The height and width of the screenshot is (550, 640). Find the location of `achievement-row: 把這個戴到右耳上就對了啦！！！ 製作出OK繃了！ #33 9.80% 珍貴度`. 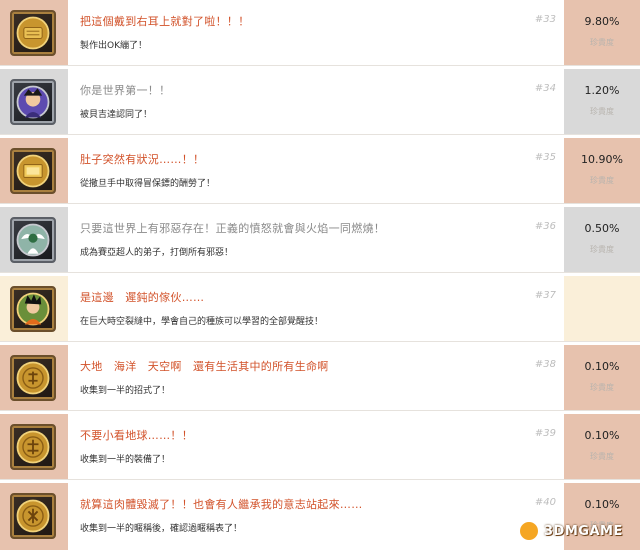

achievement-row: 把這個戴到右耳上就對了啦！！！ 製作出OK繃了！ #33 9.80% 珍貴度 is located at coordinates (320, 33).